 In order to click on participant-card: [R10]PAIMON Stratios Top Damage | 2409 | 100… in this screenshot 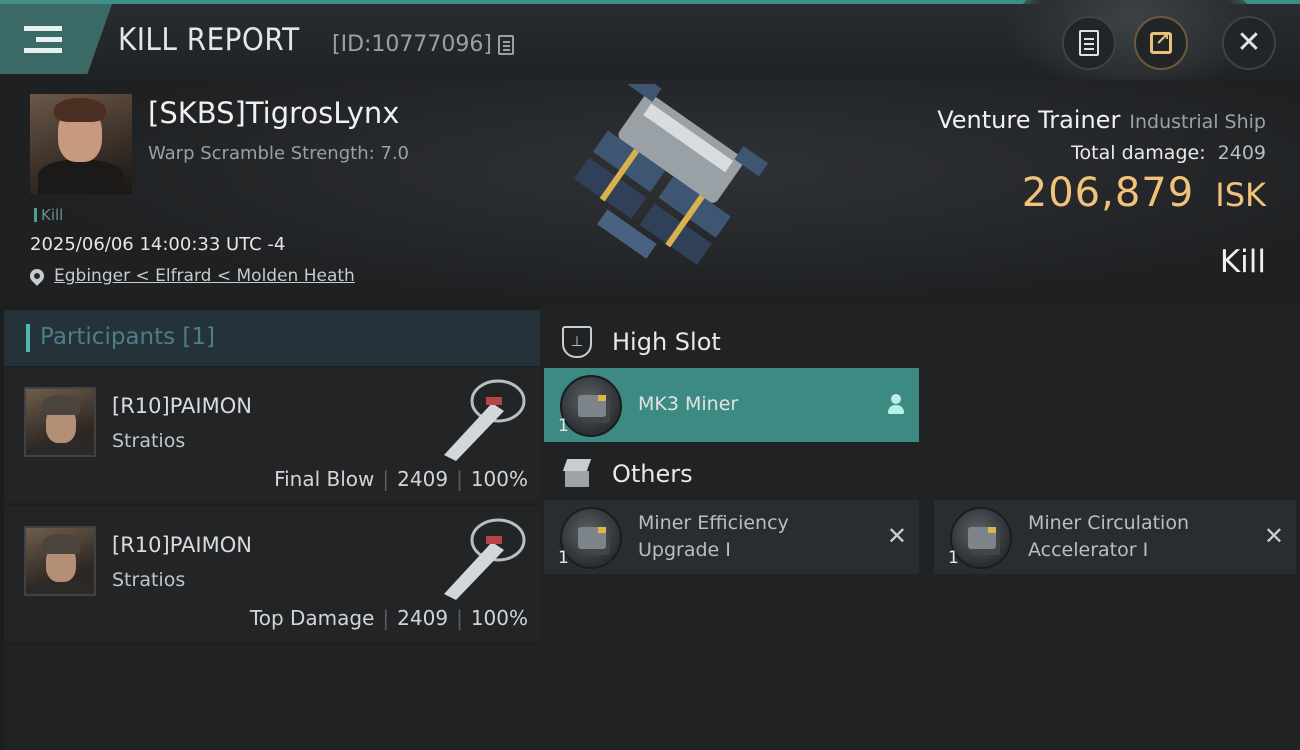, I will do `click(272, 574)`.